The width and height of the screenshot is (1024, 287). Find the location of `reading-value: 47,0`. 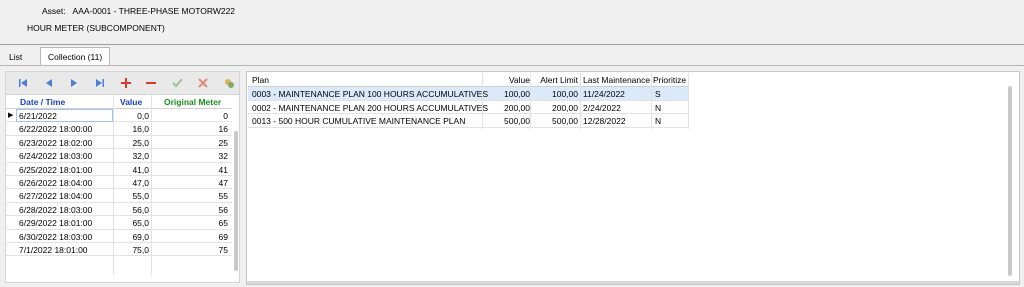

reading-value: 47,0 is located at coordinates (140, 183).